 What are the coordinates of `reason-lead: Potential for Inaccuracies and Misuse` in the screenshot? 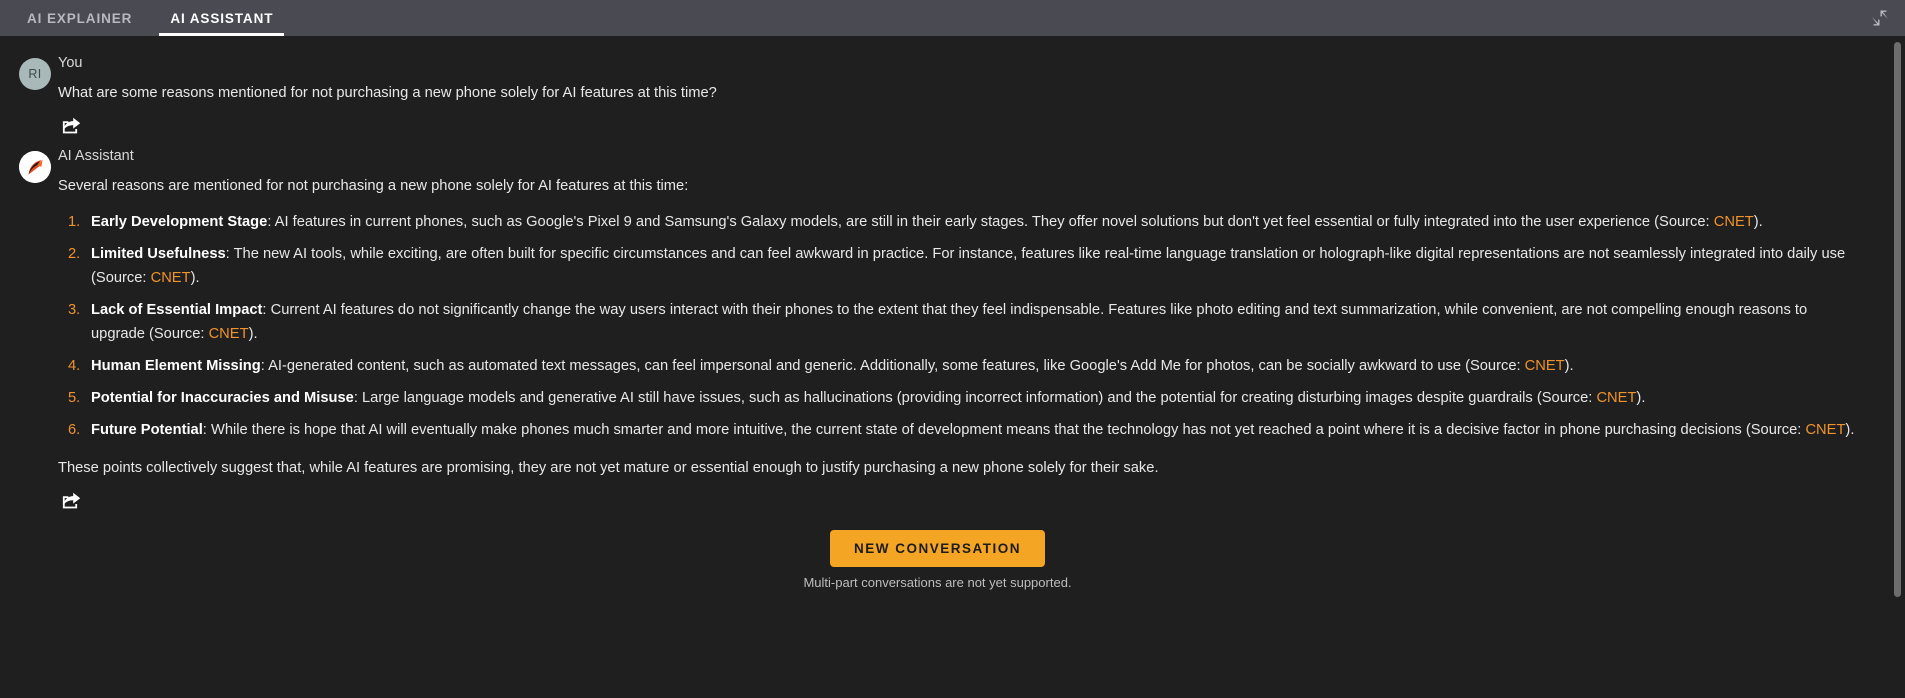 It's located at (222, 397).